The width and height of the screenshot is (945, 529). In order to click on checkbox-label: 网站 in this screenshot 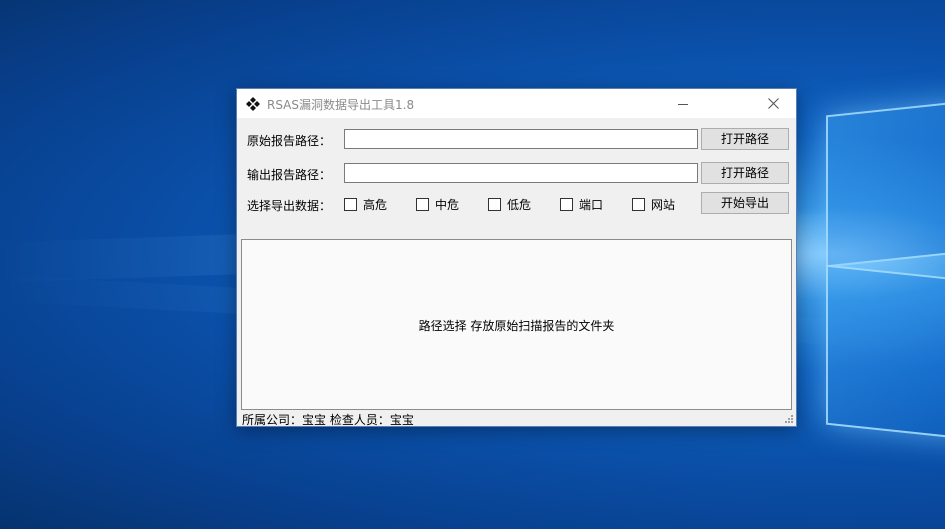, I will do `click(663, 205)`.